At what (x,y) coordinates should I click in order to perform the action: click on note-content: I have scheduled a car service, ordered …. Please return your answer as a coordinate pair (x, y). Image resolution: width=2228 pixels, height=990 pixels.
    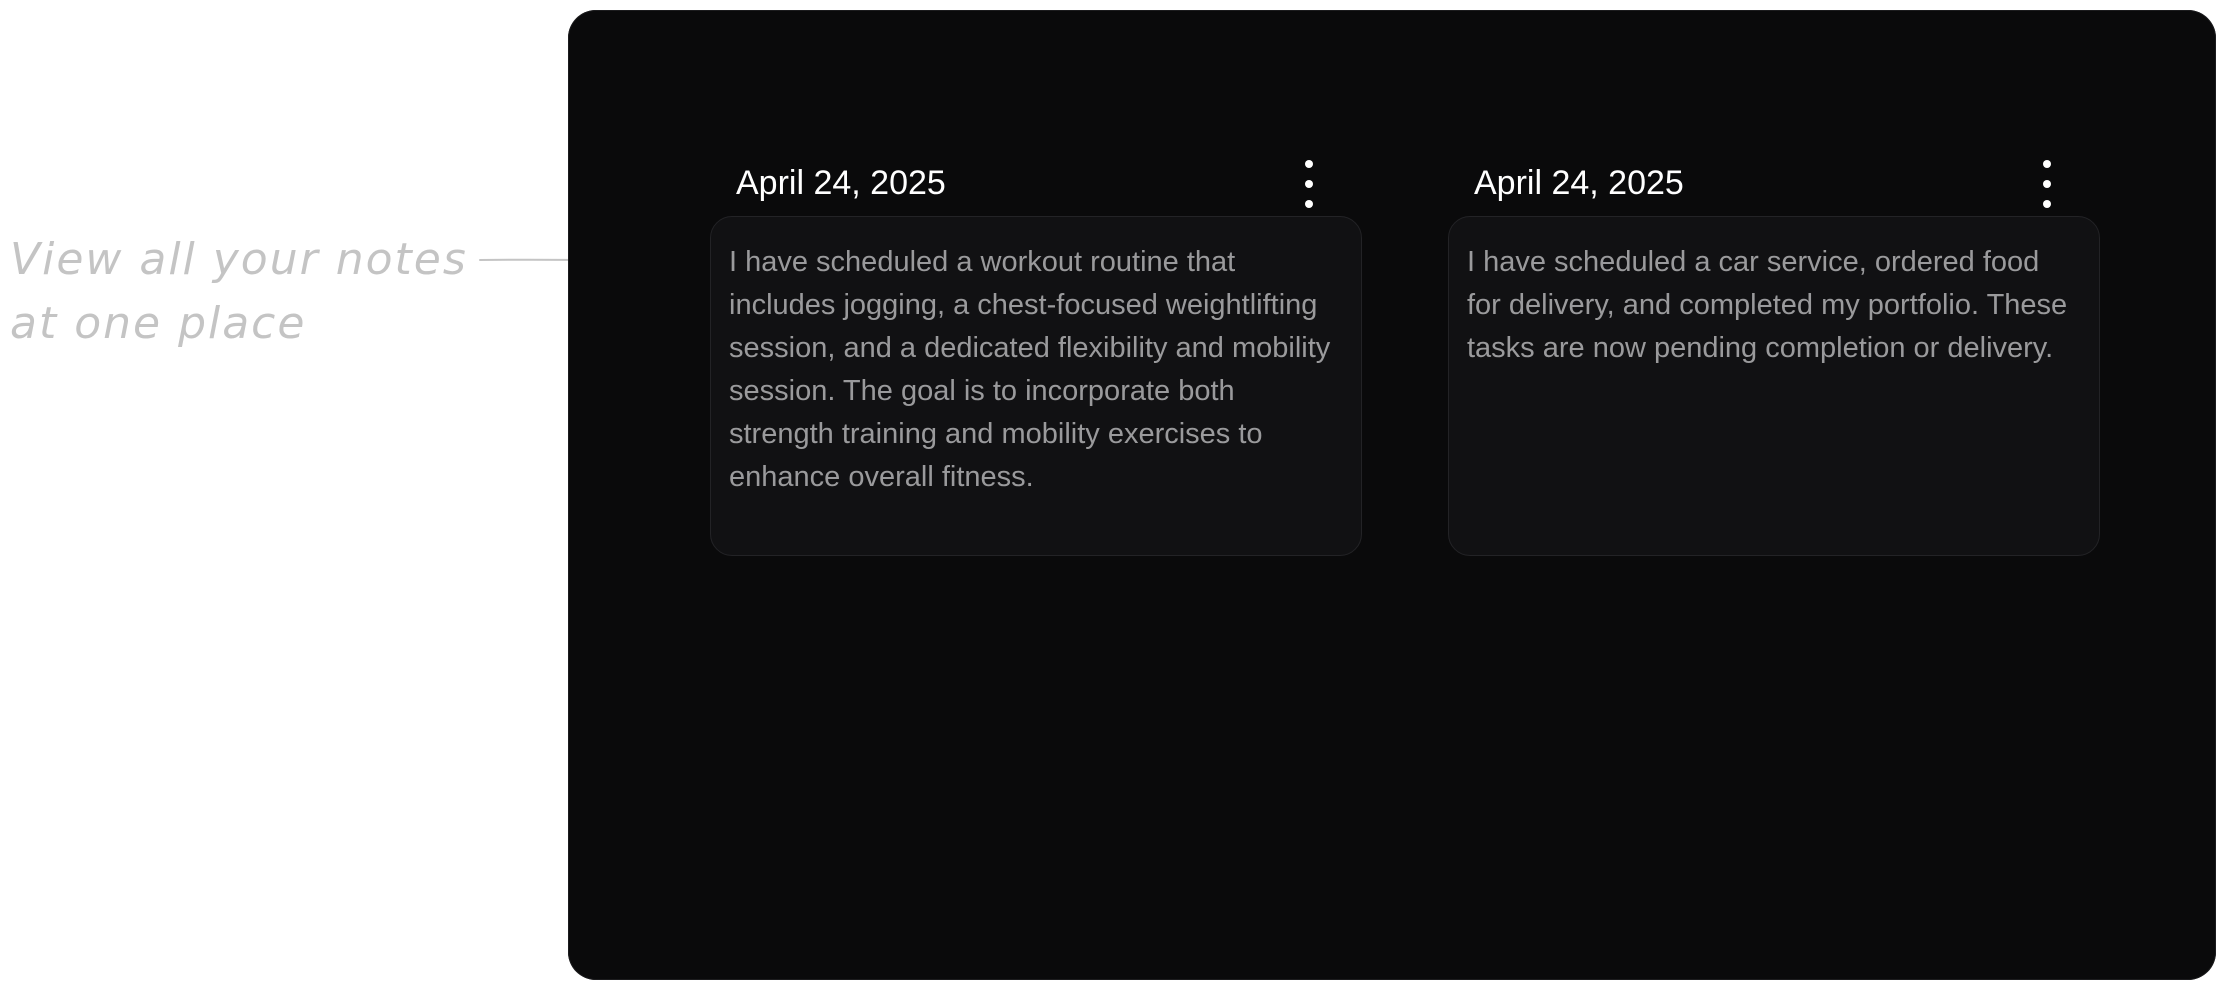
    Looking at the image, I should click on (1774, 386).